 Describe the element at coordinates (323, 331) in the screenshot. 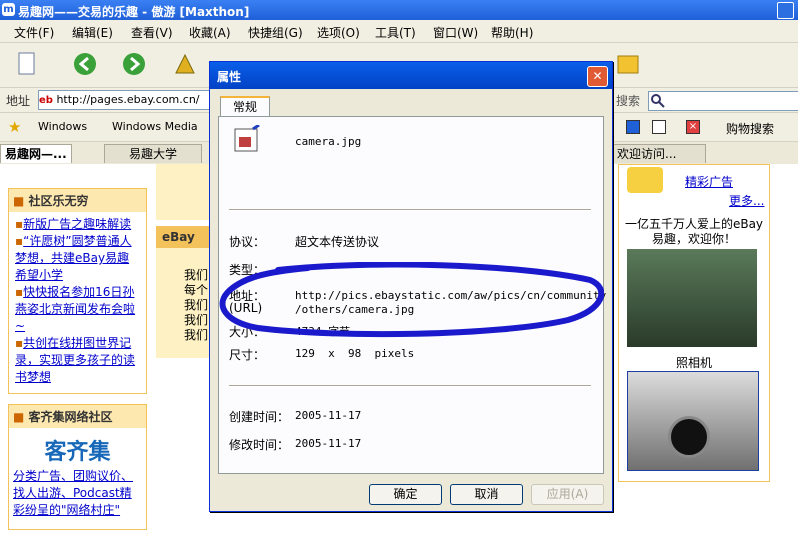

I see `size-value: 4734 字节` at that location.